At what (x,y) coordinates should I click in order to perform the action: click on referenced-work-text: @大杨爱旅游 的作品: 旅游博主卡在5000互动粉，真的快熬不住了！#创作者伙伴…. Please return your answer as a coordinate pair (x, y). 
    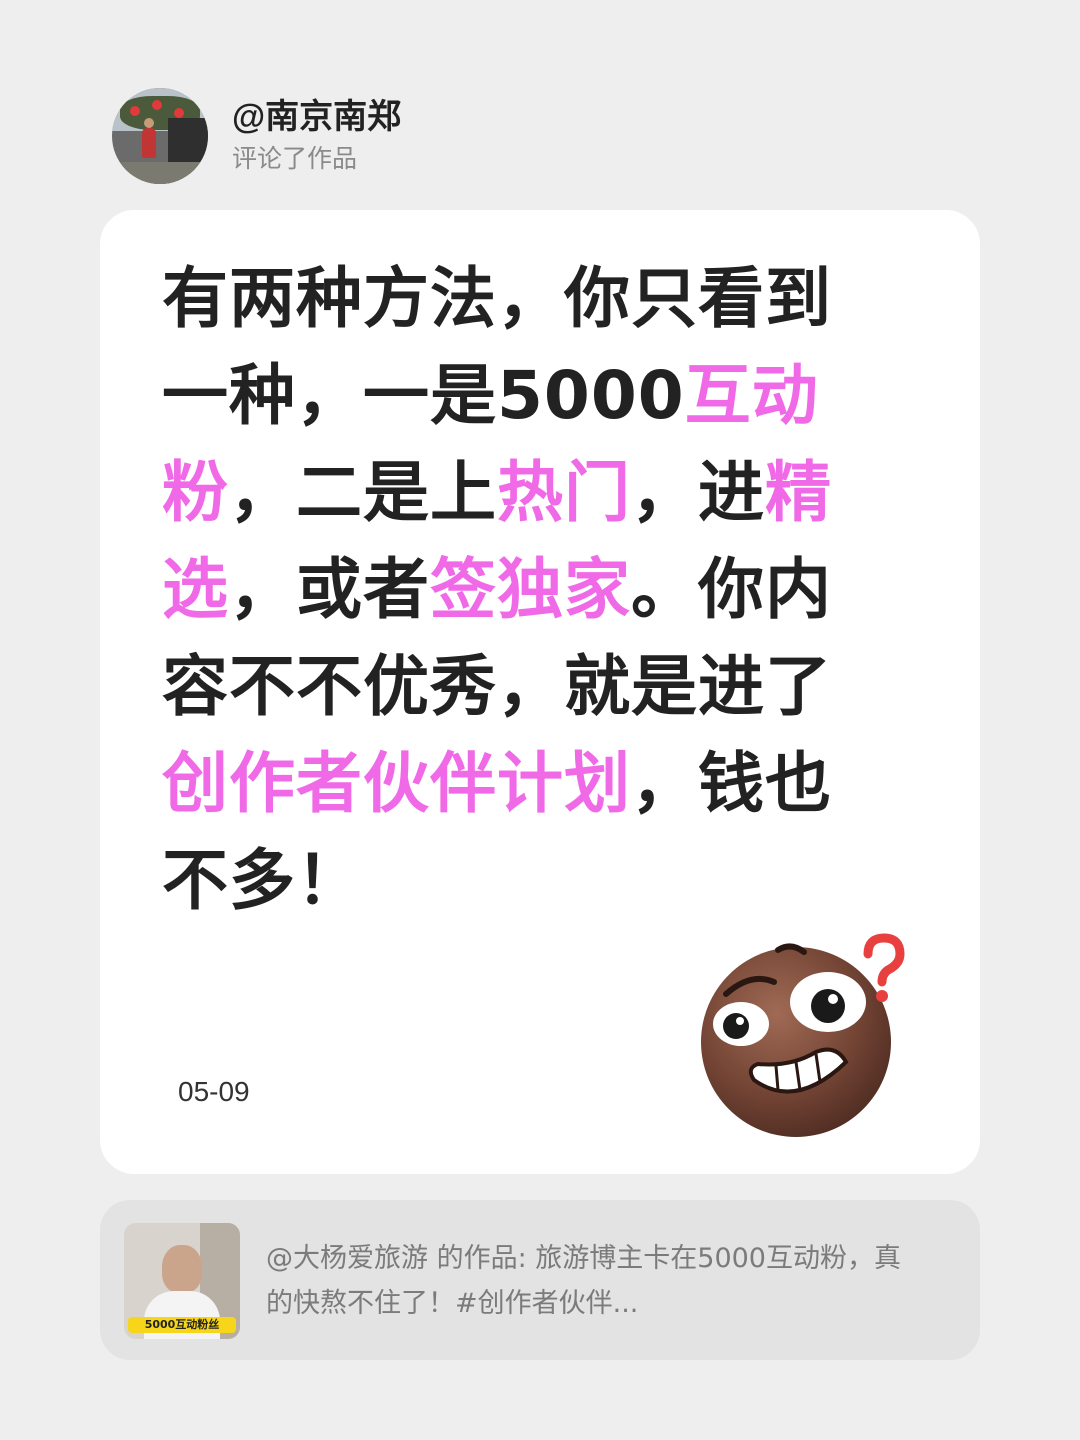
    Looking at the image, I should click on (596, 1281).